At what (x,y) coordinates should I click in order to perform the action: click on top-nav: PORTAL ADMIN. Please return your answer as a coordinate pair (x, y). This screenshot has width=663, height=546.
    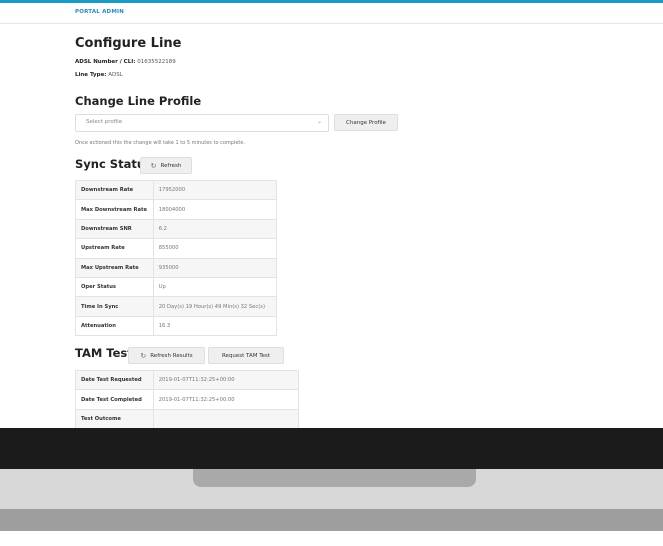
    Looking at the image, I should click on (331, 13).